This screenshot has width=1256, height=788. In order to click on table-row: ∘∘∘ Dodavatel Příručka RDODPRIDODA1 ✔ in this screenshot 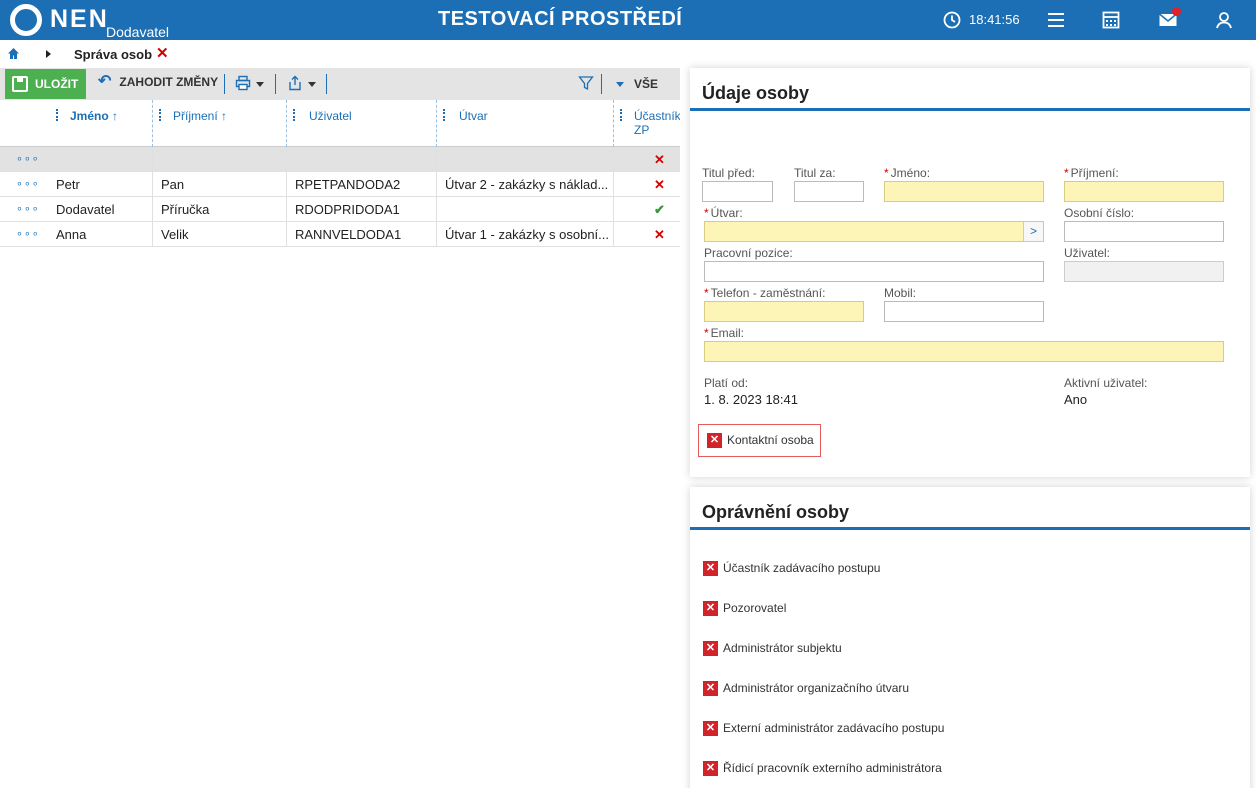, I will do `click(340, 209)`.